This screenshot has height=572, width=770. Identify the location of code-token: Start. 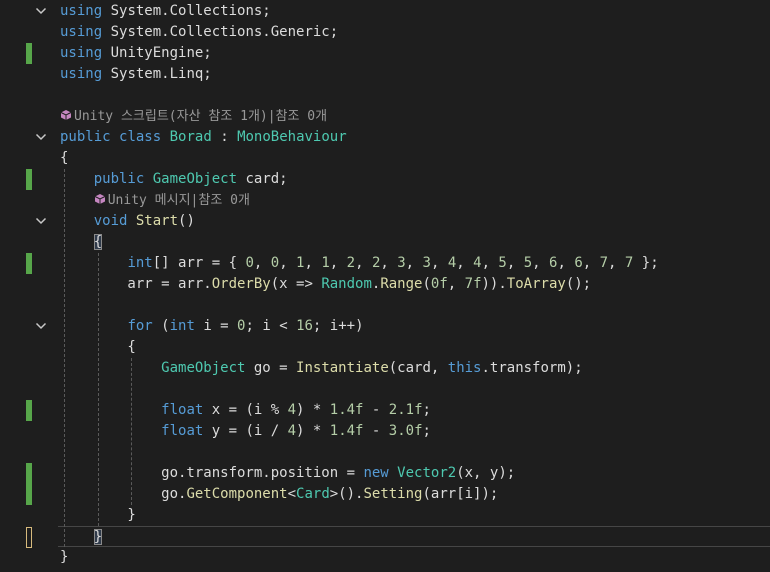
(157, 221).